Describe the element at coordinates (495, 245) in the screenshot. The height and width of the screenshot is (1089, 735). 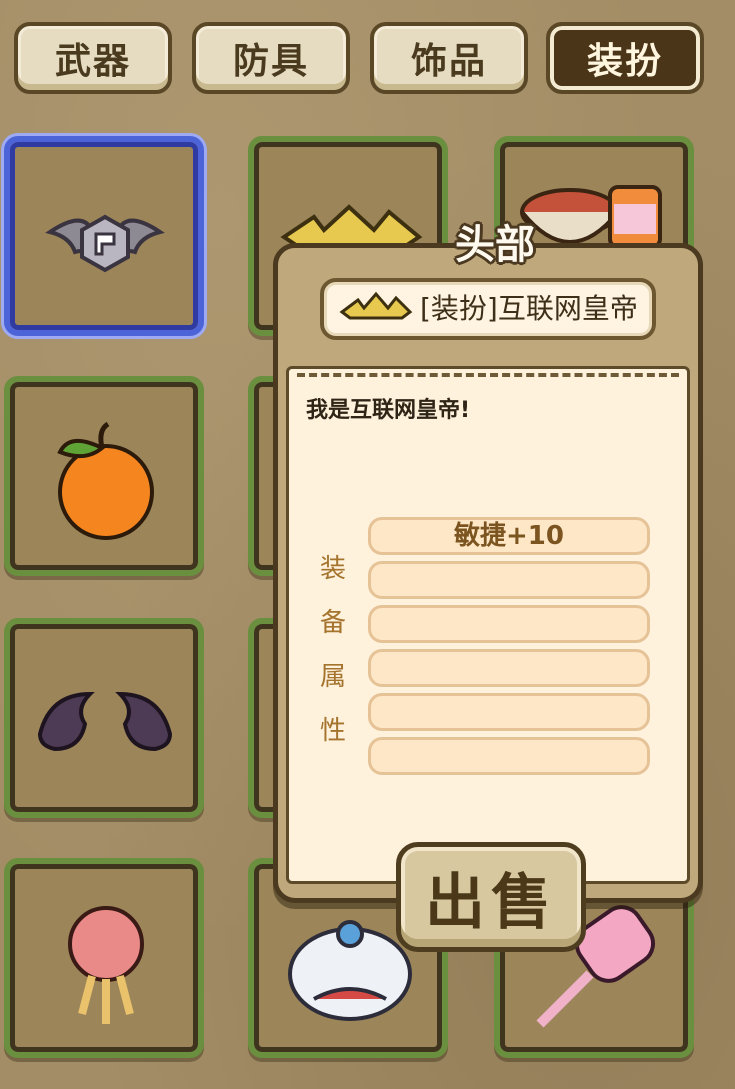
I see `slot-type-title: 头部` at that location.